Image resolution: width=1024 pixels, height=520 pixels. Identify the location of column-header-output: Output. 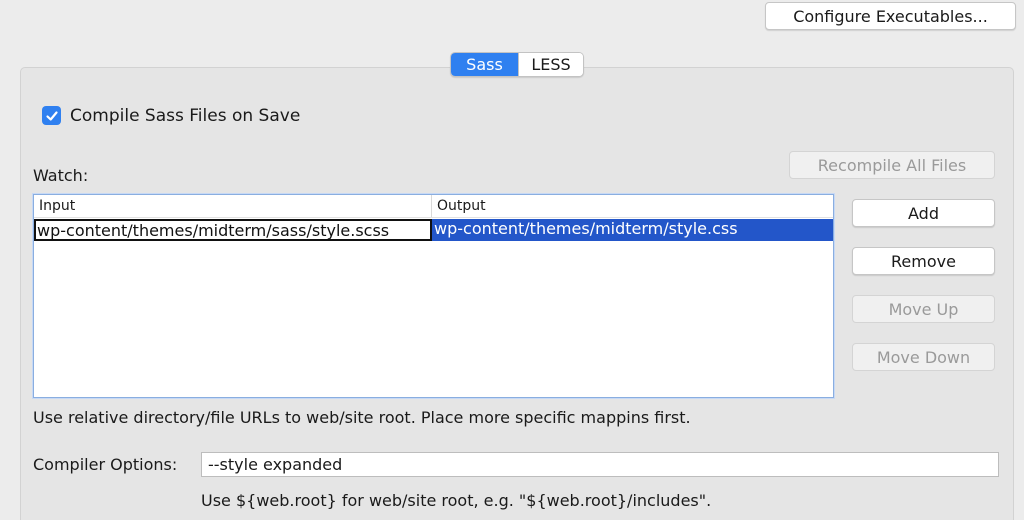
(632, 206).